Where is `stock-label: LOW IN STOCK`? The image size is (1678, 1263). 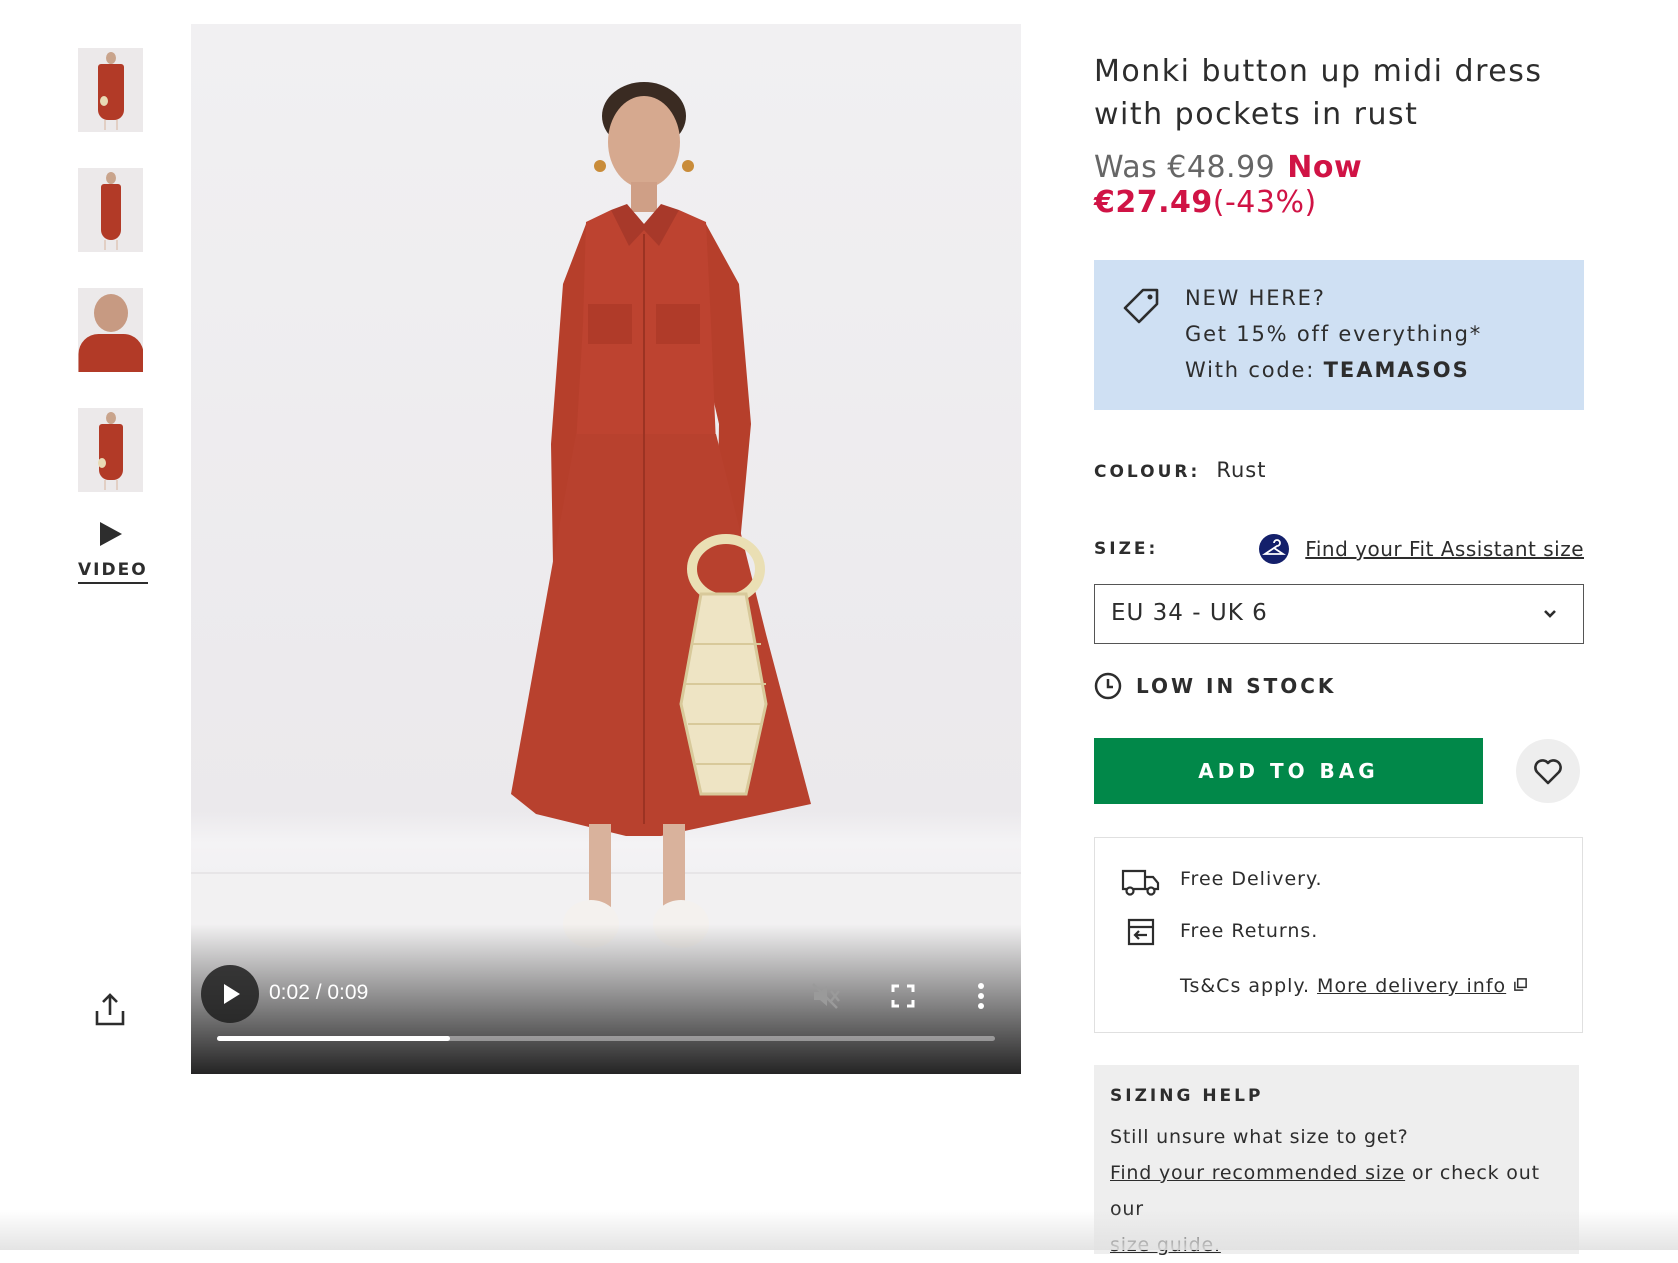 stock-label: LOW IN STOCK is located at coordinates (1236, 686).